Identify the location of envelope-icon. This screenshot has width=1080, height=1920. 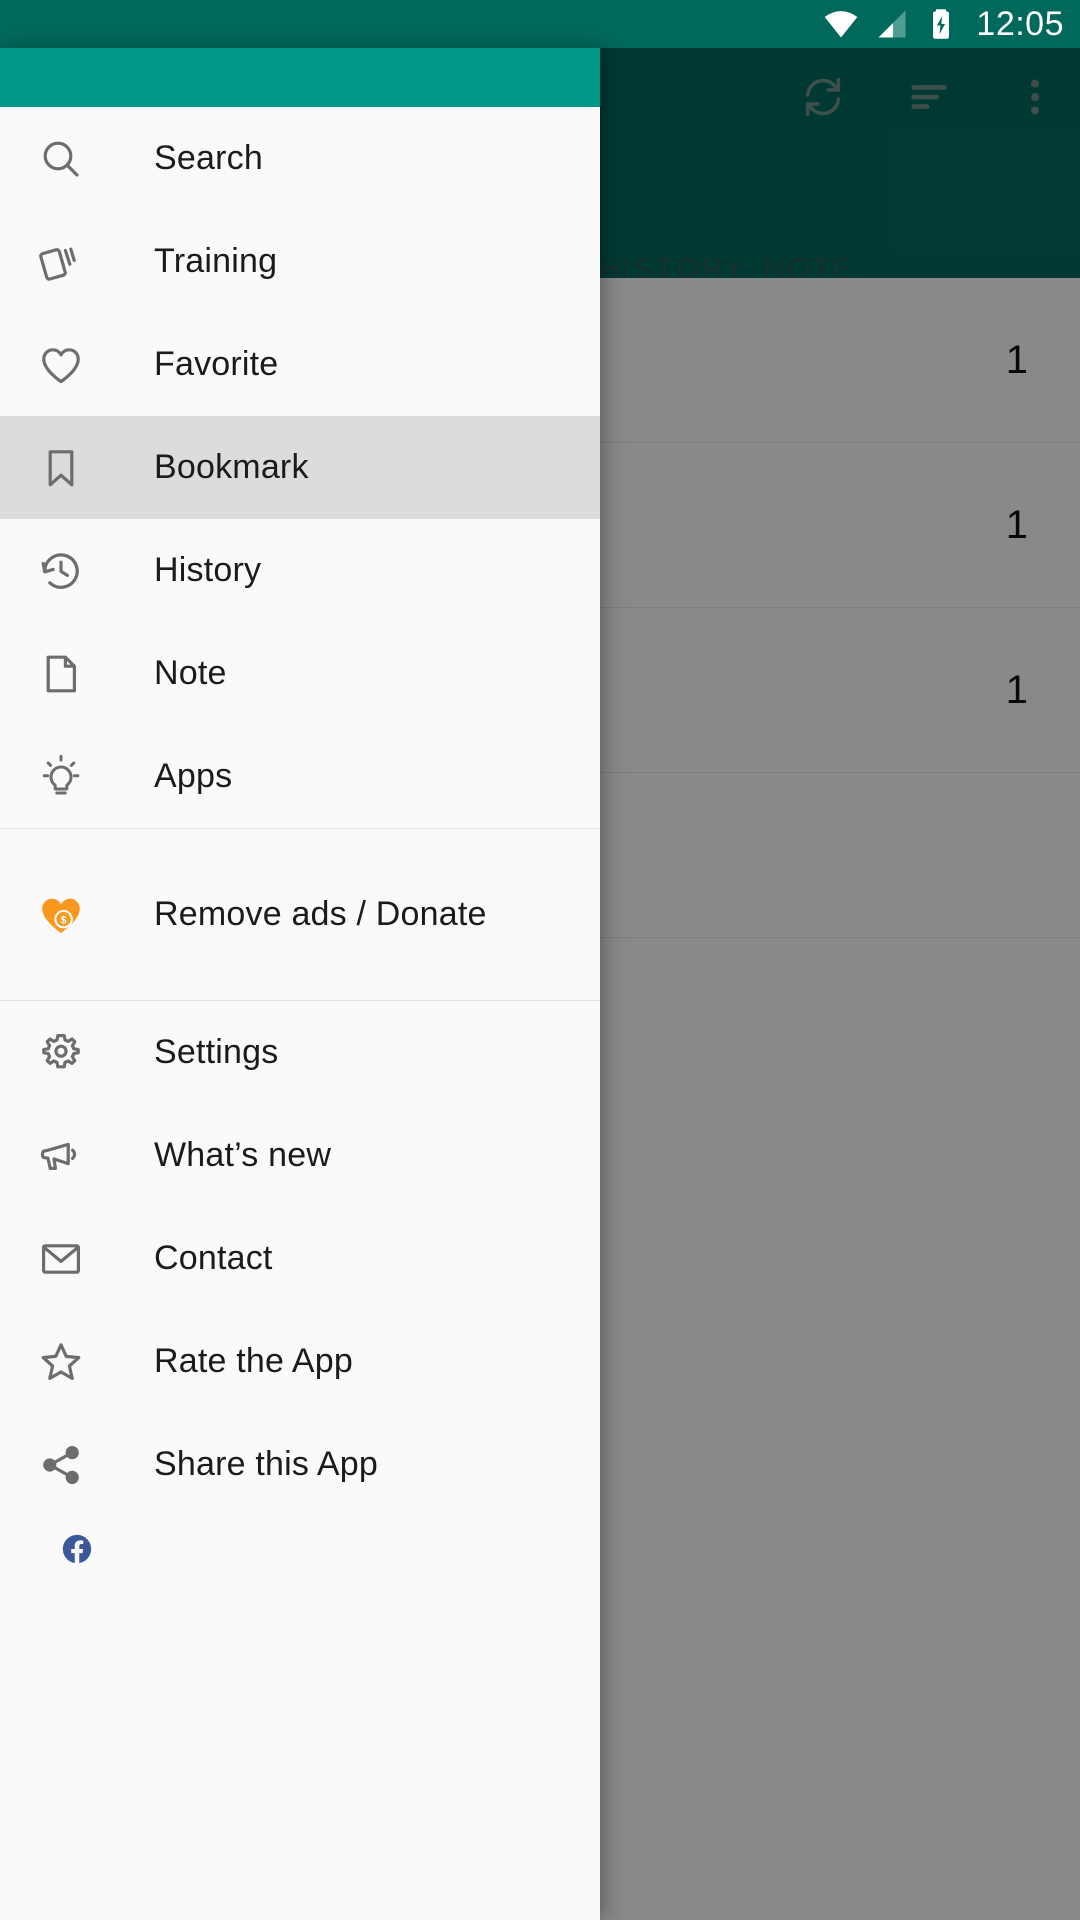
(61, 1259).